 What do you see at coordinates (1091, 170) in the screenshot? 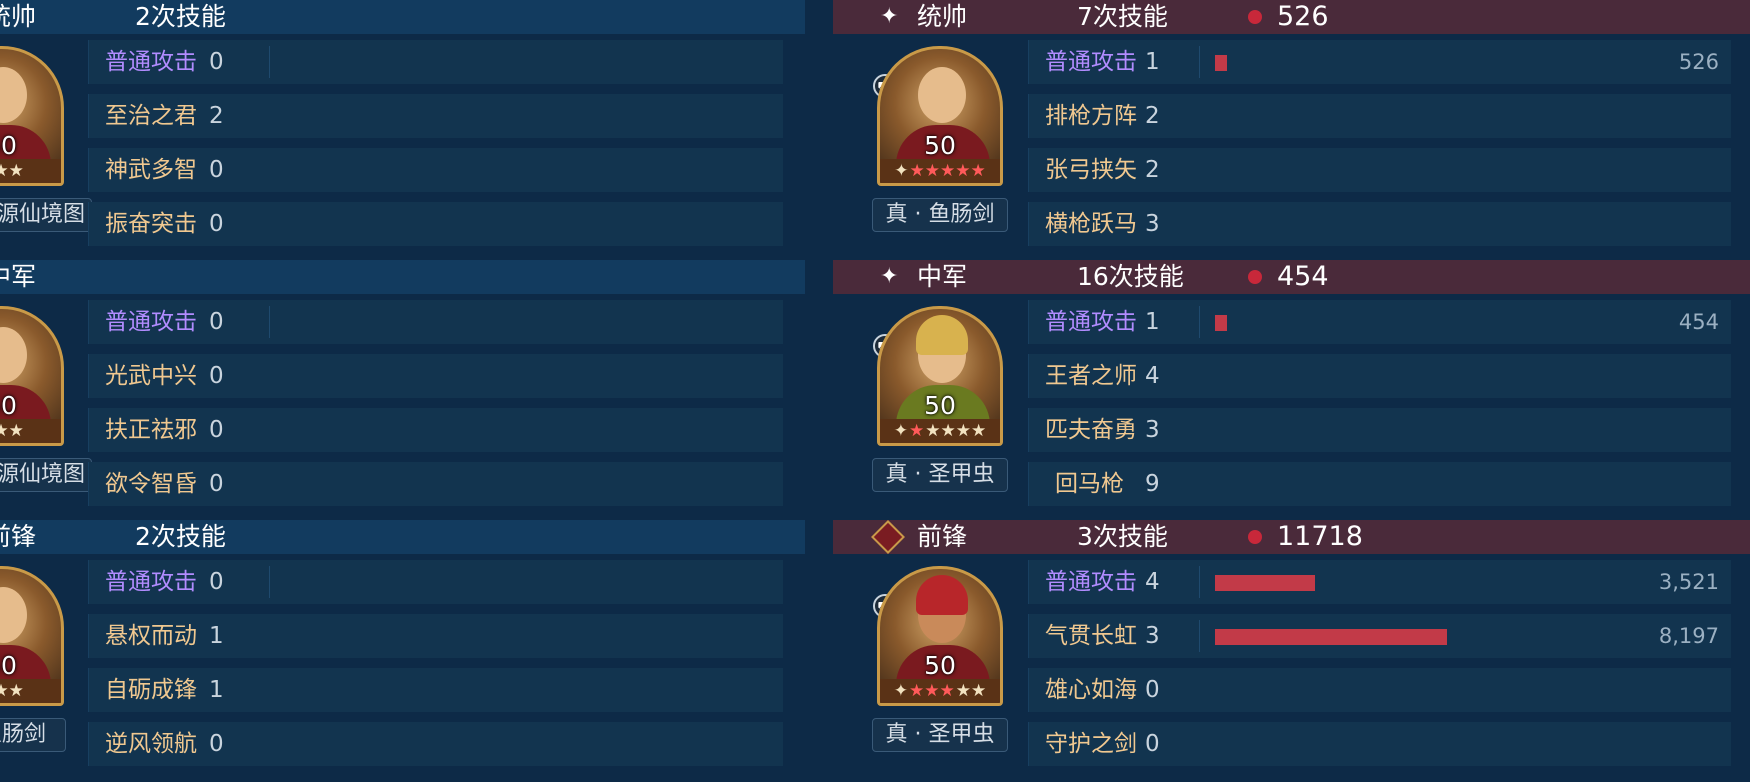
I see `skill-name: 张弓挟矢` at bounding box center [1091, 170].